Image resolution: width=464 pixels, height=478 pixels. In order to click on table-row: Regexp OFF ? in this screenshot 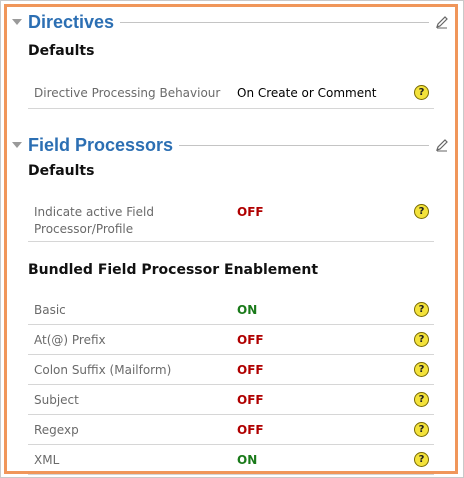, I will do `click(231, 430)`.